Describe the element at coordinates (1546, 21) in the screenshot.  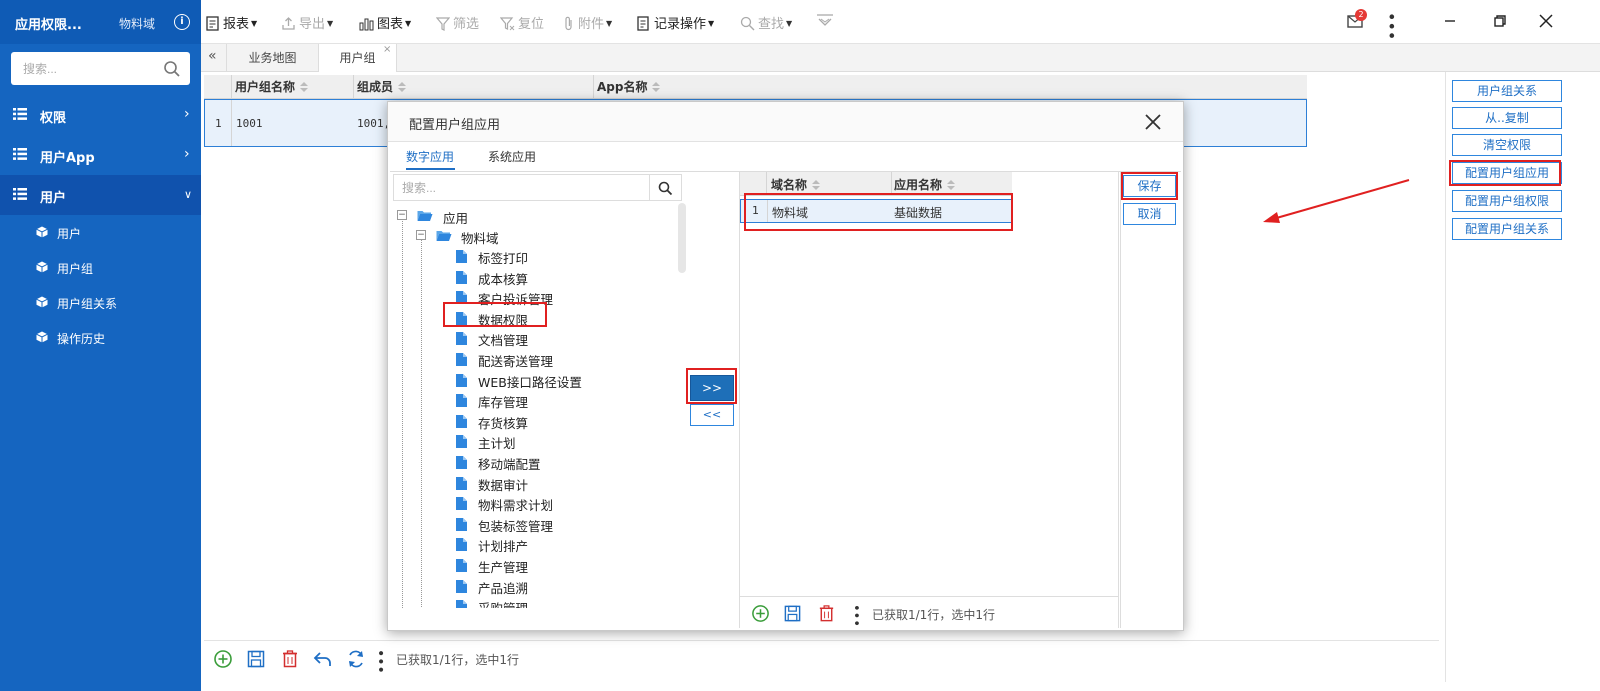
I see `close-window-icon` at that location.